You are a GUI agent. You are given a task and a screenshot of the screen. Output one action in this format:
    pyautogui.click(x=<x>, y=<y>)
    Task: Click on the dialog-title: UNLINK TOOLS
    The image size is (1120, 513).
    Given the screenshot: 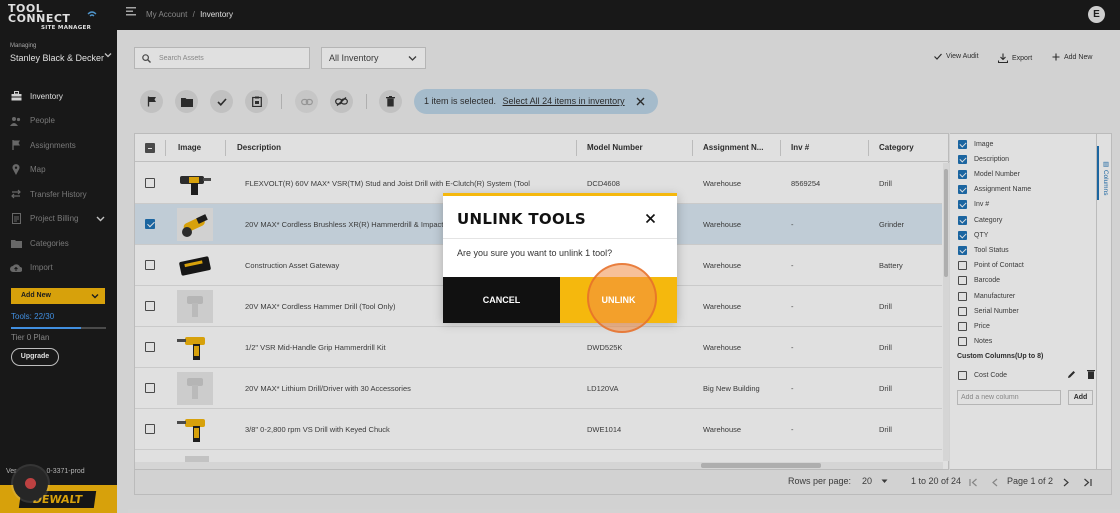 What is the action you would take?
    pyautogui.click(x=521, y=219)
    